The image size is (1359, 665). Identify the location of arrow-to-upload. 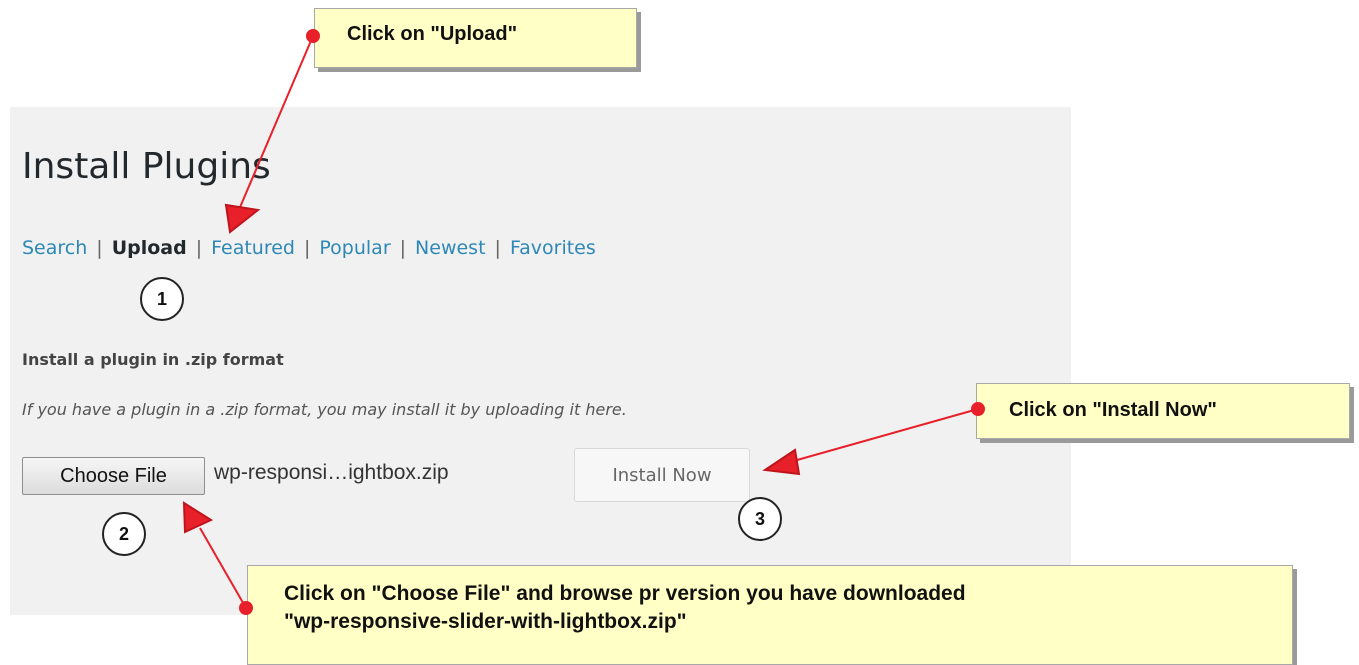
(275, 124).